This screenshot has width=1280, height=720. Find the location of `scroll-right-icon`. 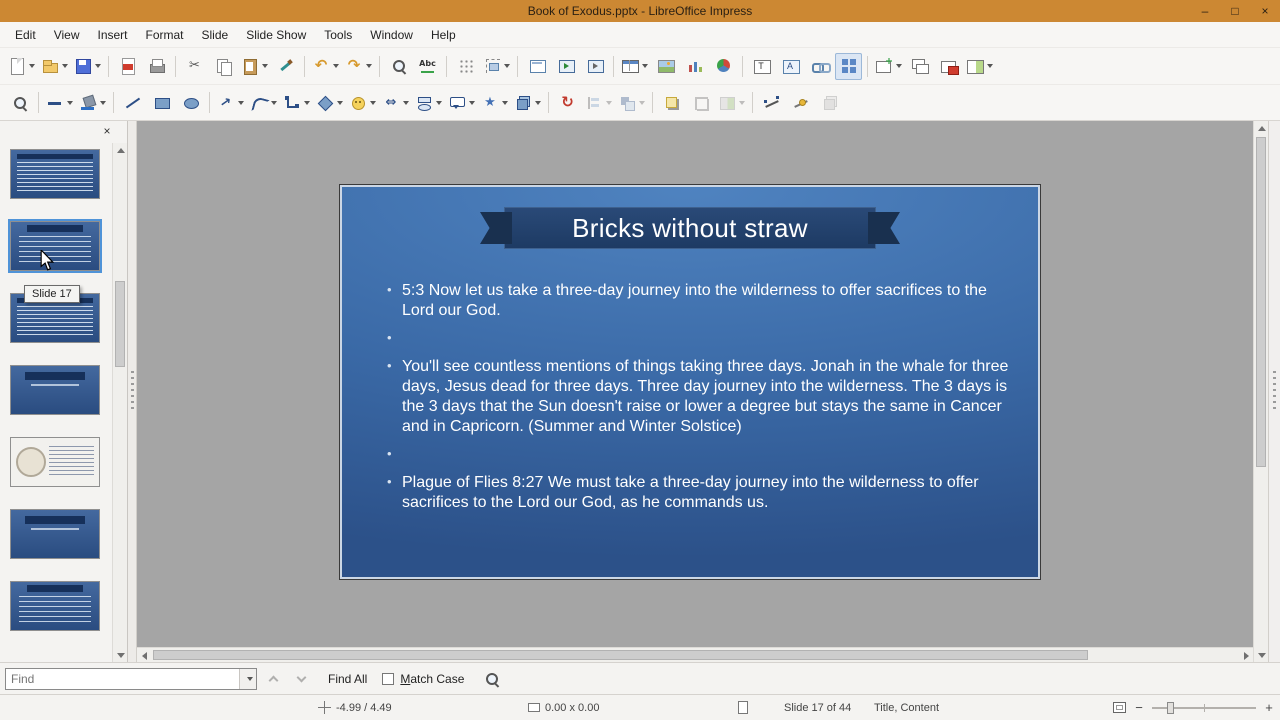

scroll-right-icon is located at coordinates (1246, 655).